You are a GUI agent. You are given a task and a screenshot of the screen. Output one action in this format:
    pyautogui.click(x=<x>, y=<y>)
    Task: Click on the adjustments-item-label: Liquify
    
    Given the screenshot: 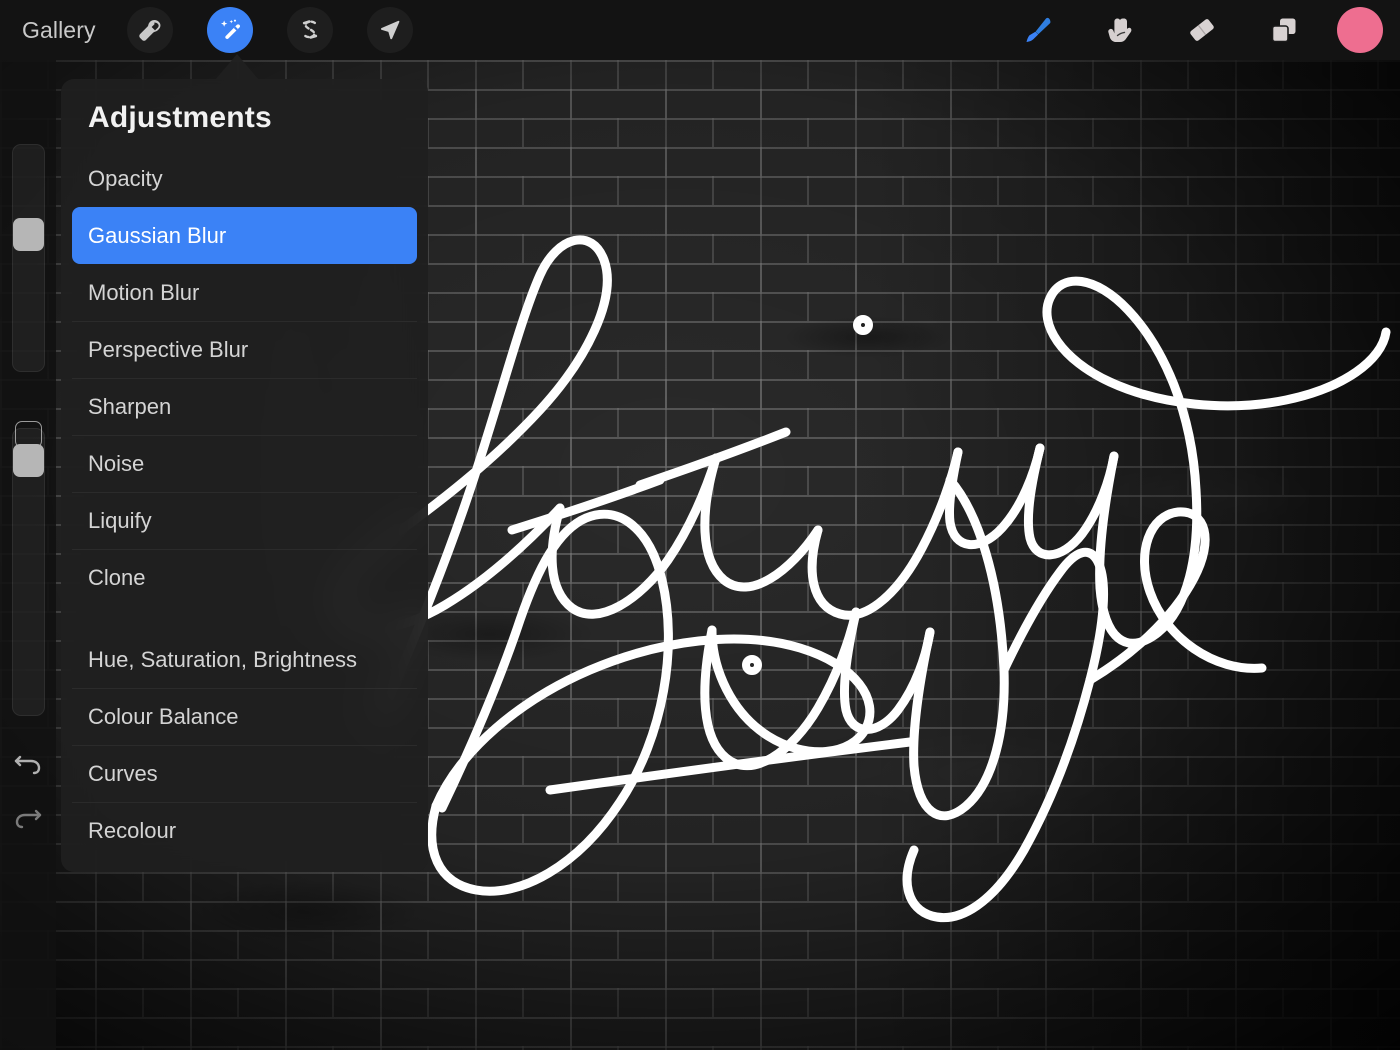 What is the action you would take?
    pyautogui.click(x=120, y=520)
    